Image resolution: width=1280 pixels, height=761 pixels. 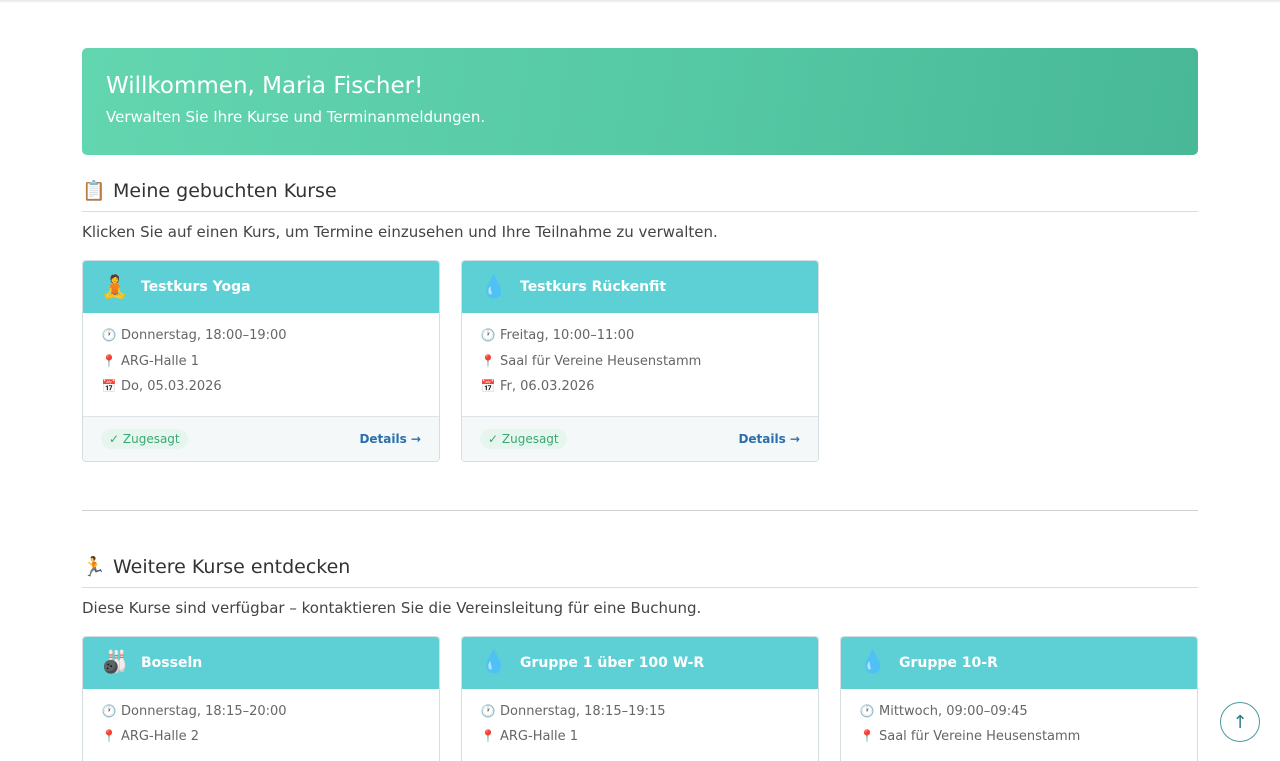 What do you see at coordinates (232, 566) in the screenshot?
I see `discover-title-text: Weitere Kurse entdecken` at bounding box center [232, 566].